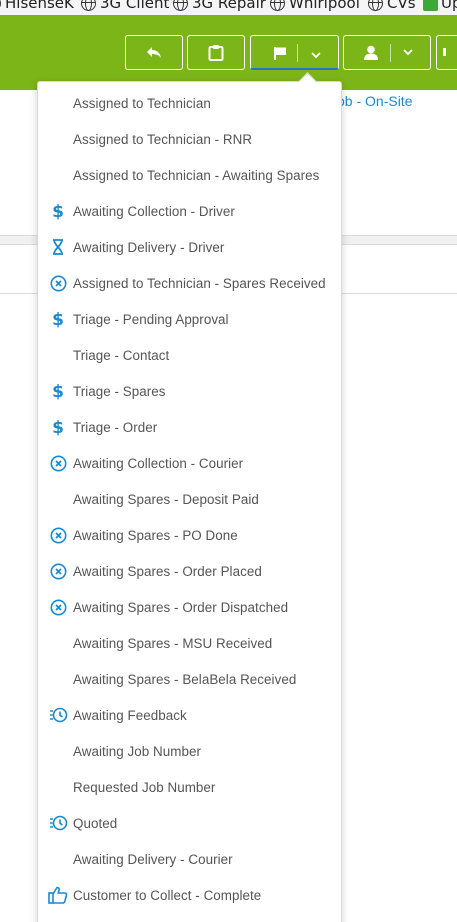  Describe the element at coordinates (371, 52) in the screenshot. I see `user-icon` at that location.